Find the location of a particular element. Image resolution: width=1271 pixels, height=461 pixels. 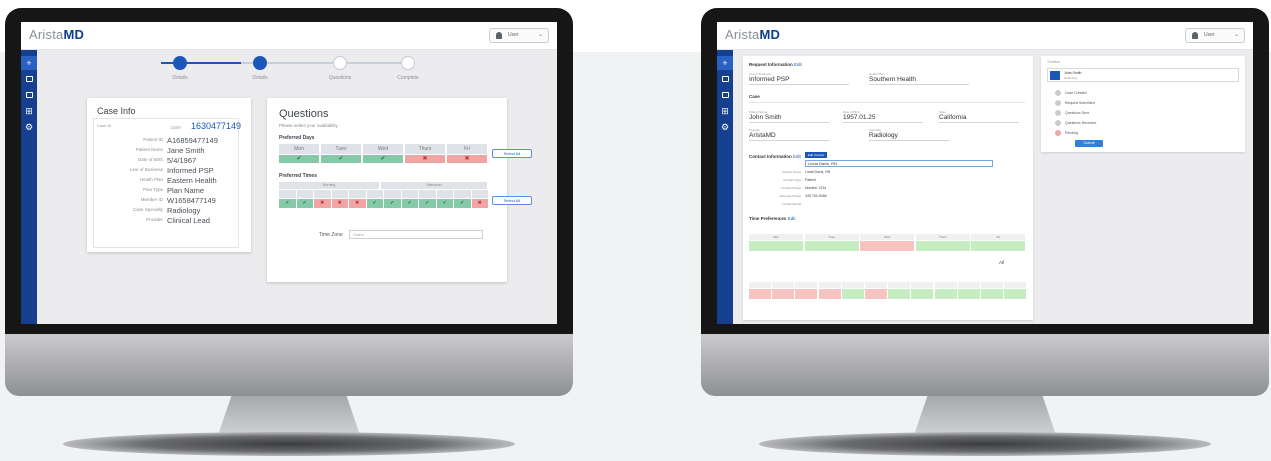

select-all-days-button: Select All is located at coordinates (512, 153).